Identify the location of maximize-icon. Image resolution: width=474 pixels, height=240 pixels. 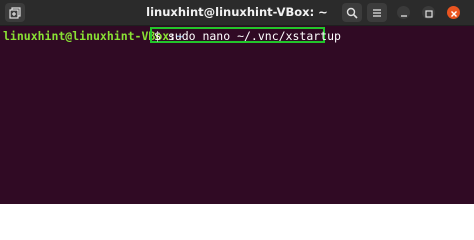
(428, 12).